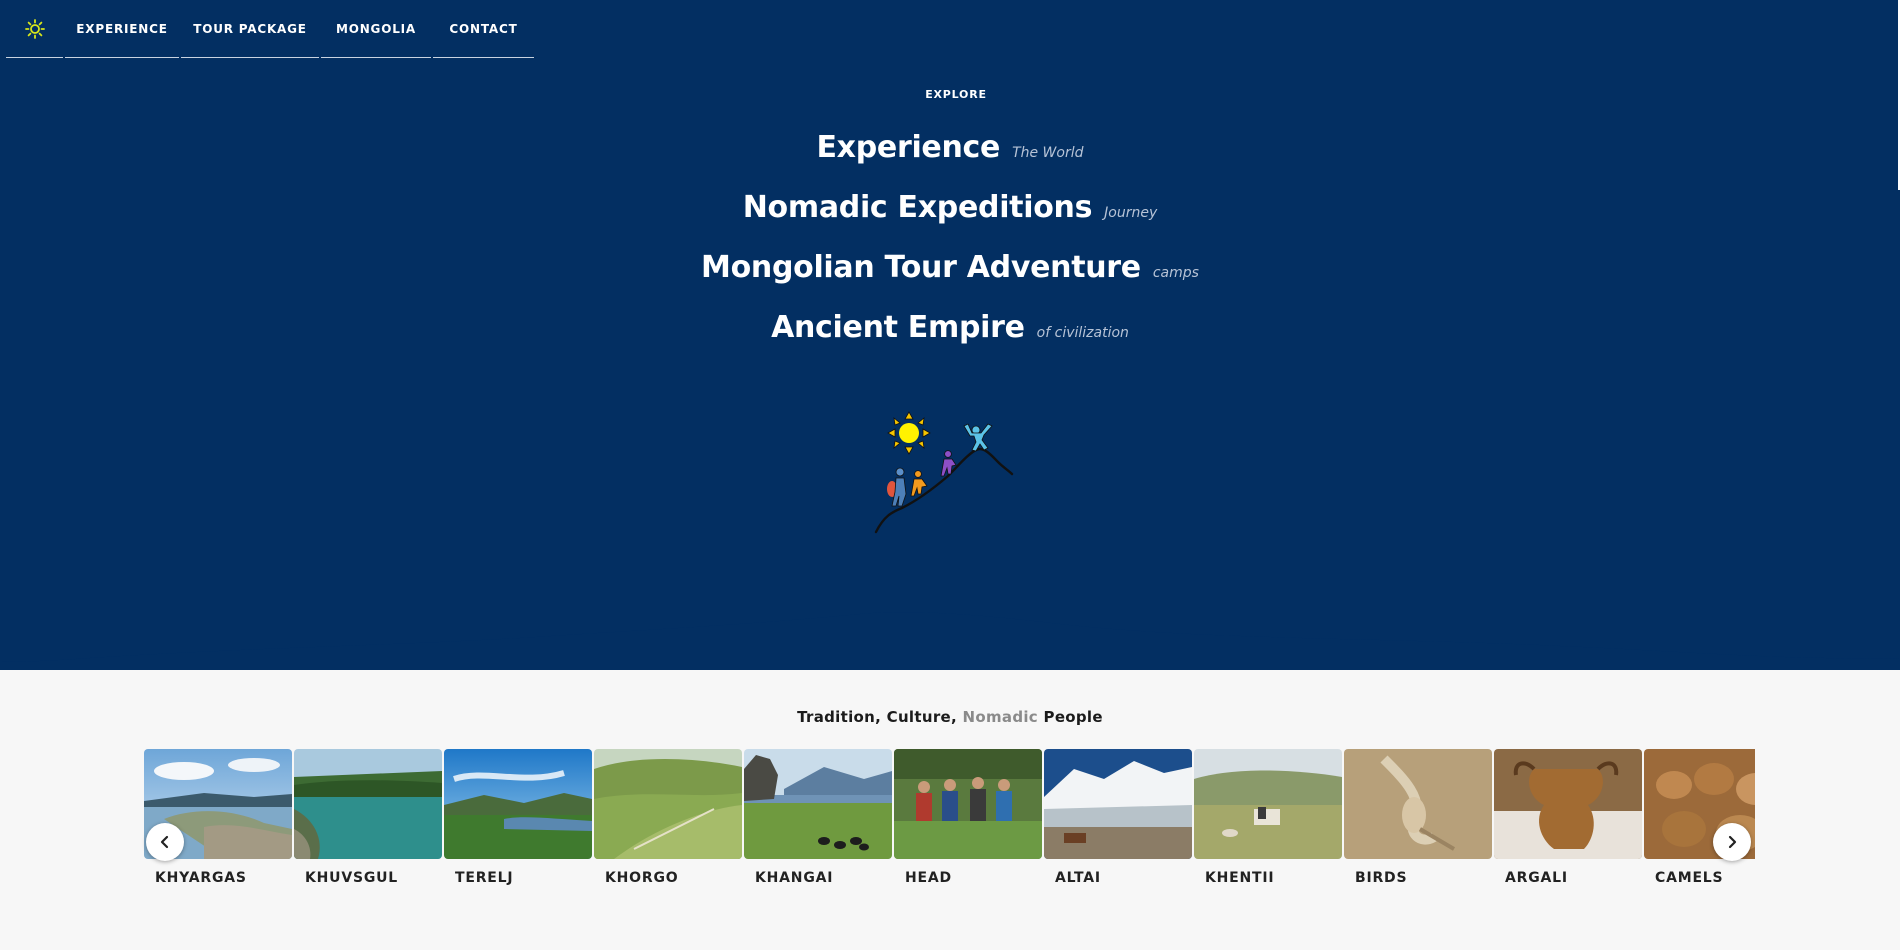 This screenshot has width=1900, height=950. I want to click on gallery-card-argali: ARGALI, so click(1568, 817).